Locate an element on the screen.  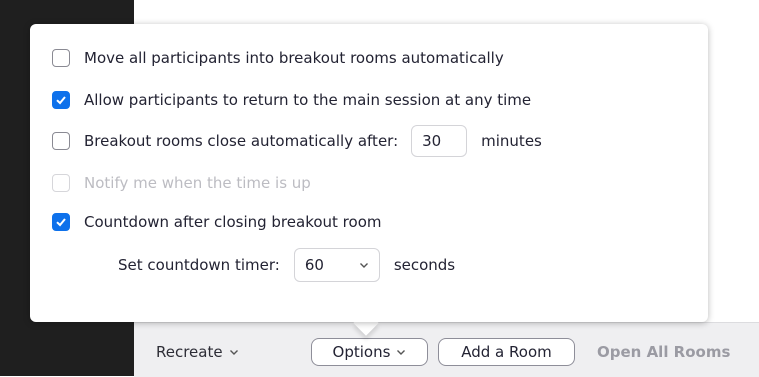
open-all-rooms-label: Open All Rooms is located at coordinates (664, 352).